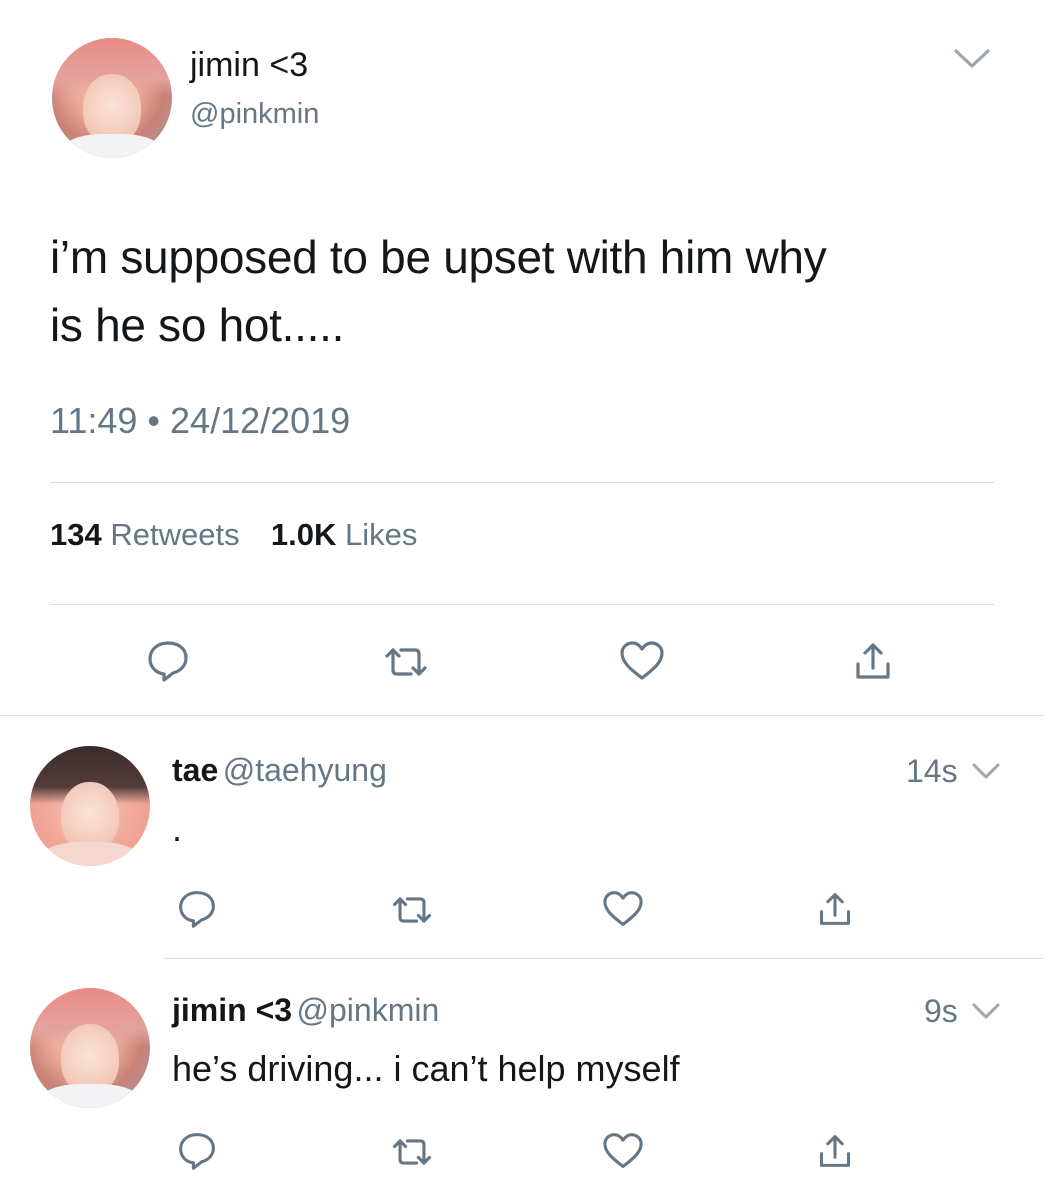 The width and height of the screenshot is (1044, 1200). I want to click on reply-divider, so click(604, 958).